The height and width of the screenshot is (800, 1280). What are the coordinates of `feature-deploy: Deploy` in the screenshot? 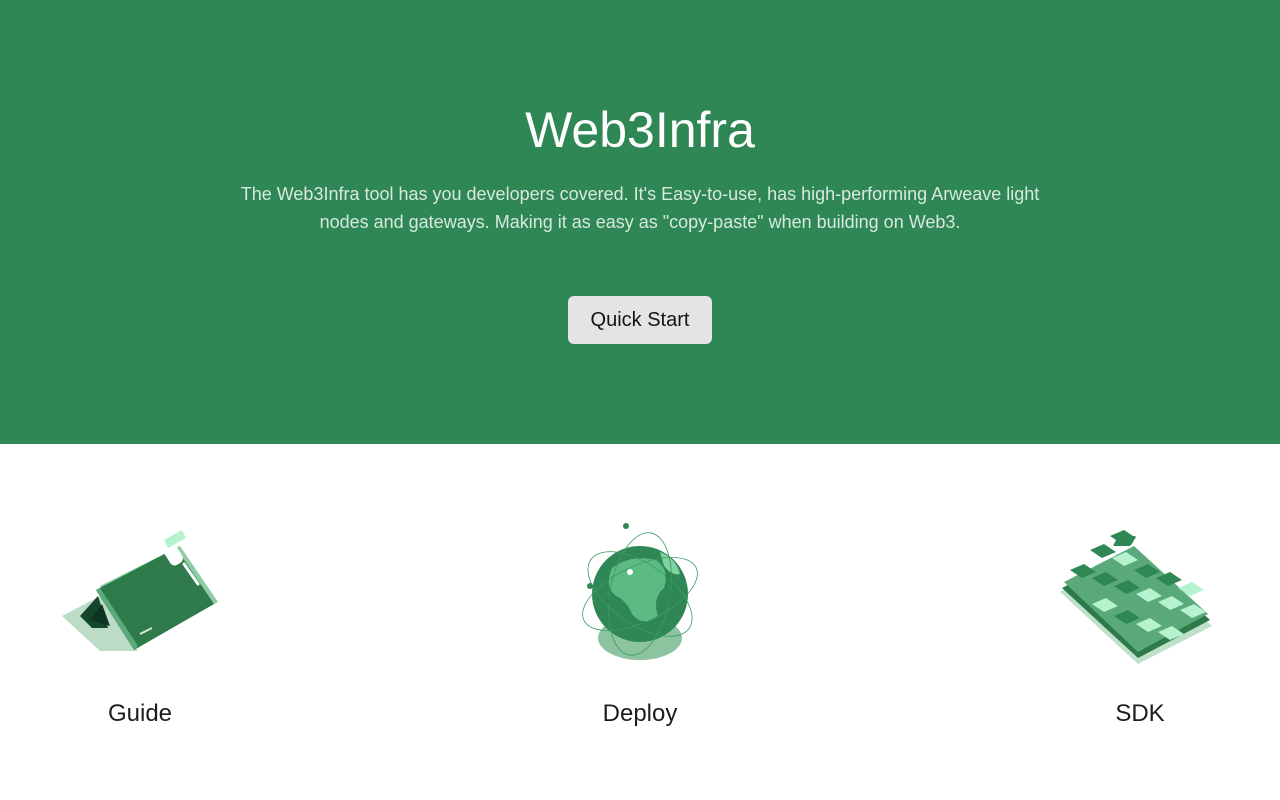 It's located at (640, 626).